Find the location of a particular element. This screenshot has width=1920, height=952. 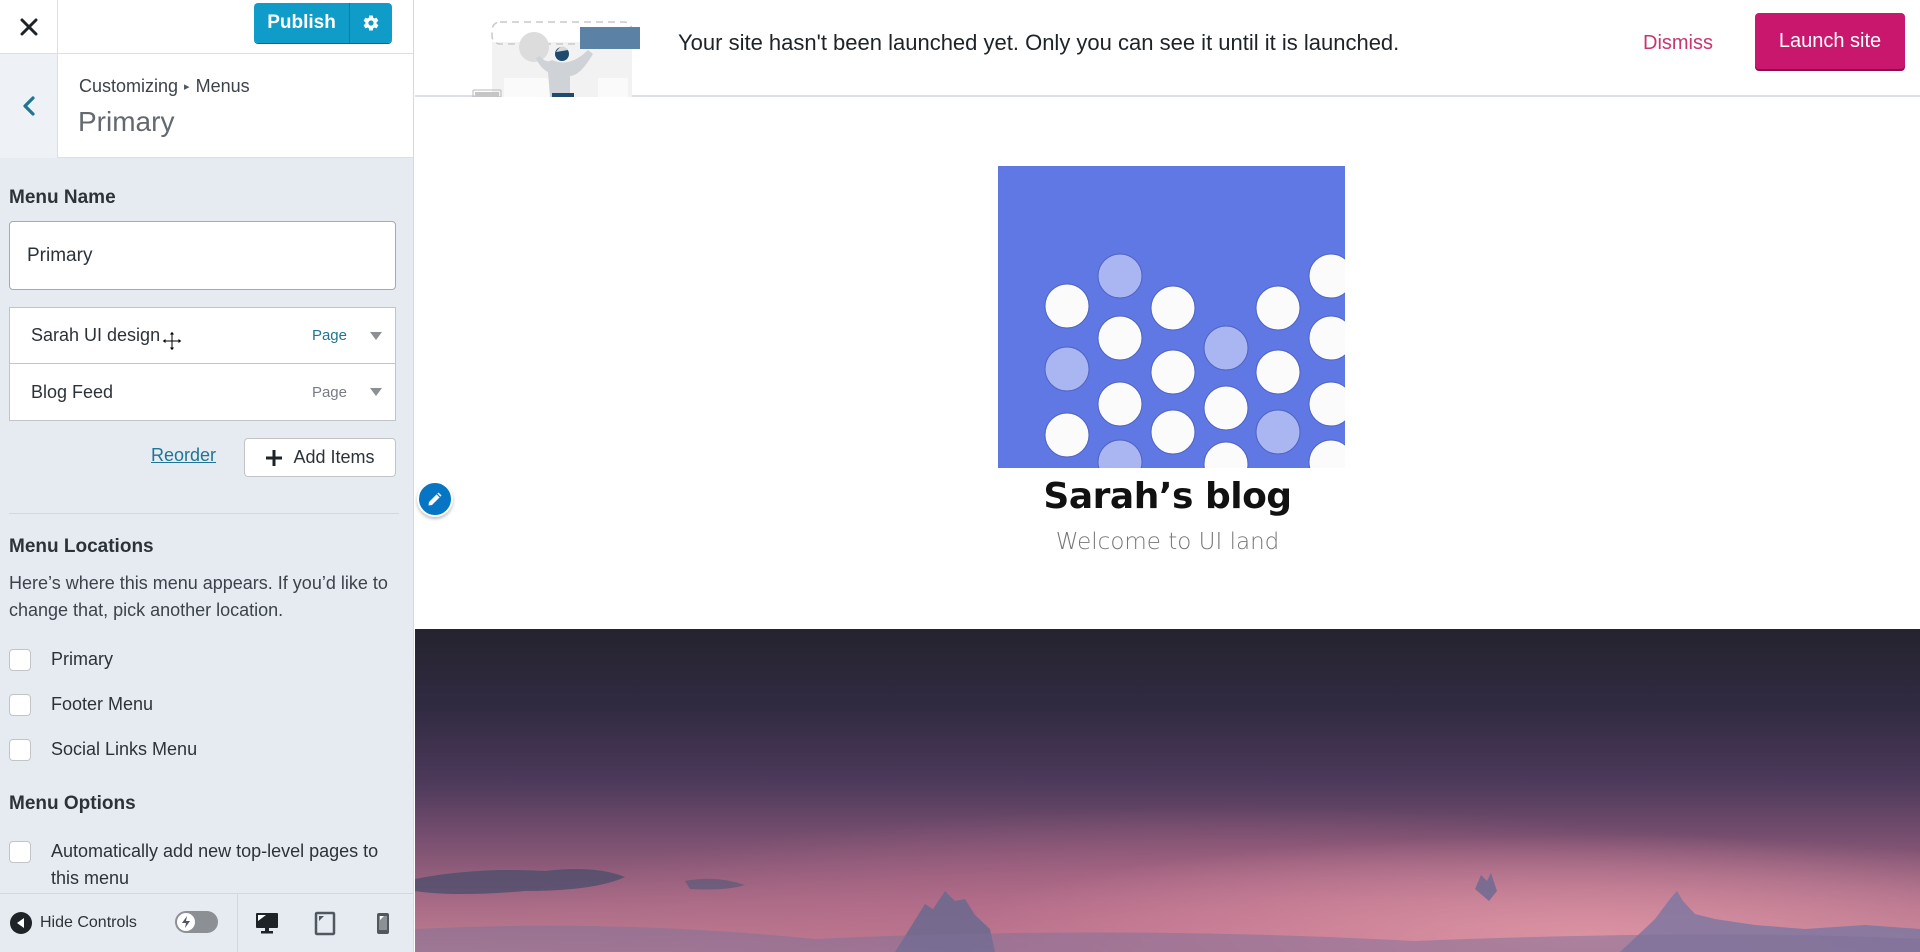

mountain-silhouette-icon is located at coordinates (1167, 910).